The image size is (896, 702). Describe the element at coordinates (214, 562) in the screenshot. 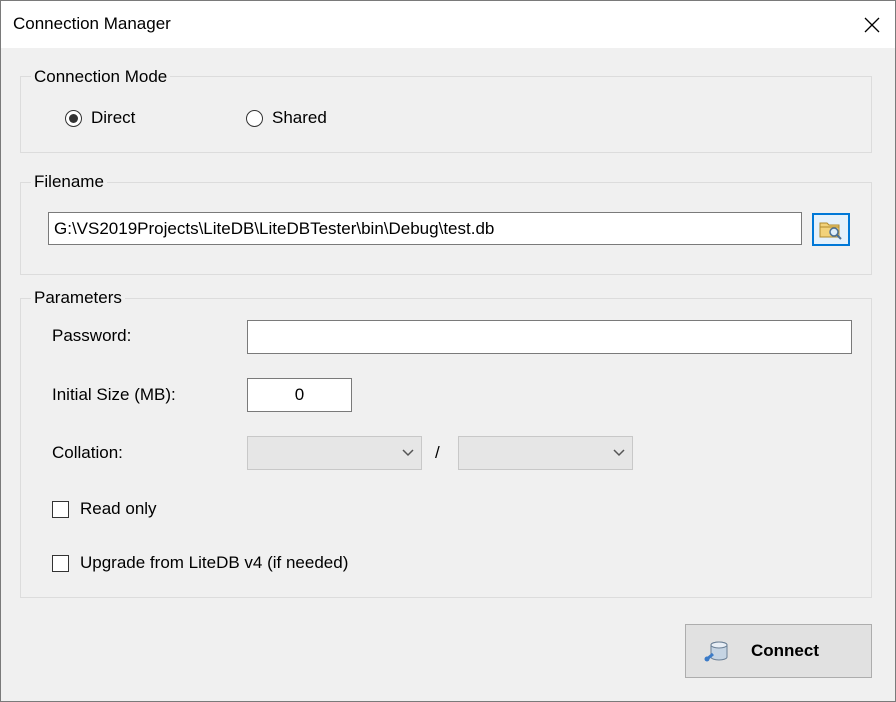

I see `upgrade-label: Upgrade from LiteDB v4 (if needed)` at that location.